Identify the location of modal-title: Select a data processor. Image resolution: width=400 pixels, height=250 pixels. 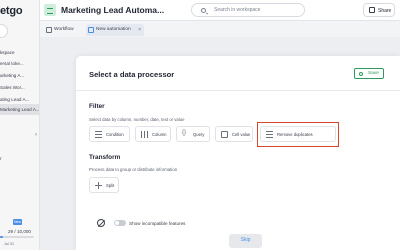
(132, 74).